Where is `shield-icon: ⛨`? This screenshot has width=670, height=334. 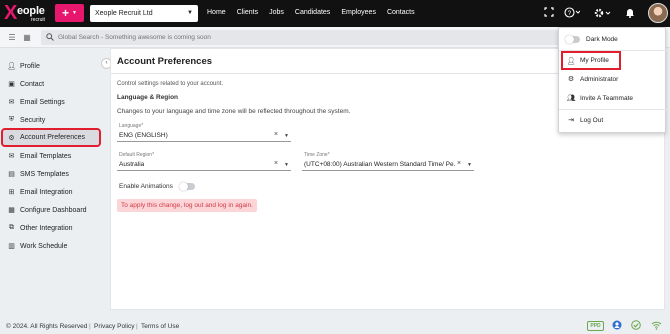 shield-icon: ⛨ is located at coordinates (11, 119).